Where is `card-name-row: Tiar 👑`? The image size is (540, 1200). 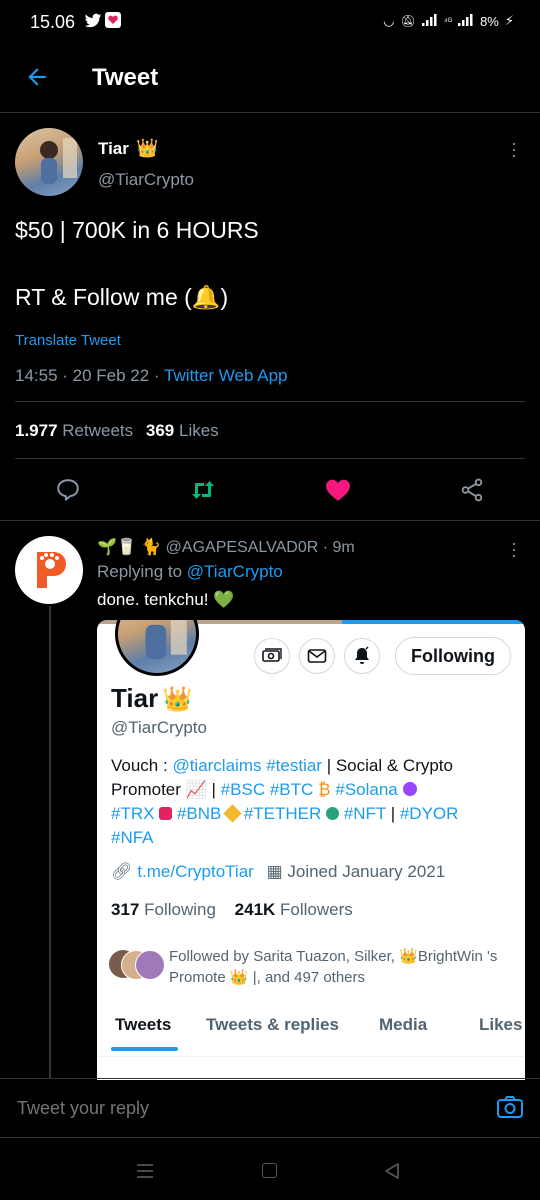 card-name-row: Tiar 👑 is located at coordinates (152, 698).